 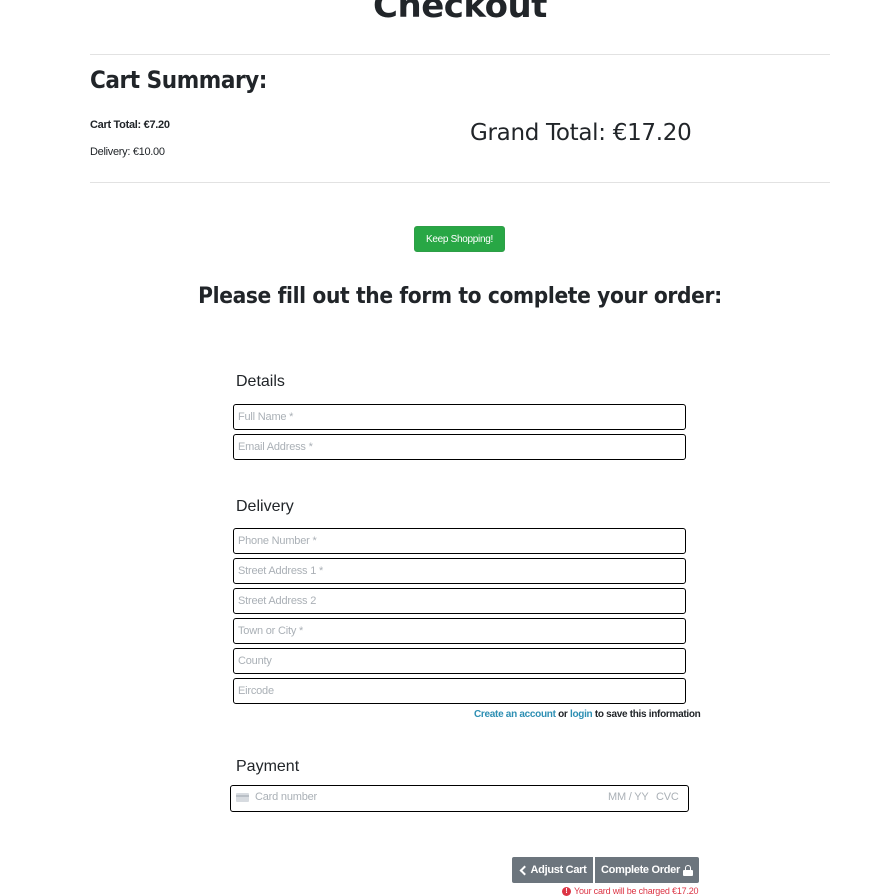 What do you see at coordinates (581, 714) in the screenshot?
I see `login-link: login` at bounding box center [581, 714].